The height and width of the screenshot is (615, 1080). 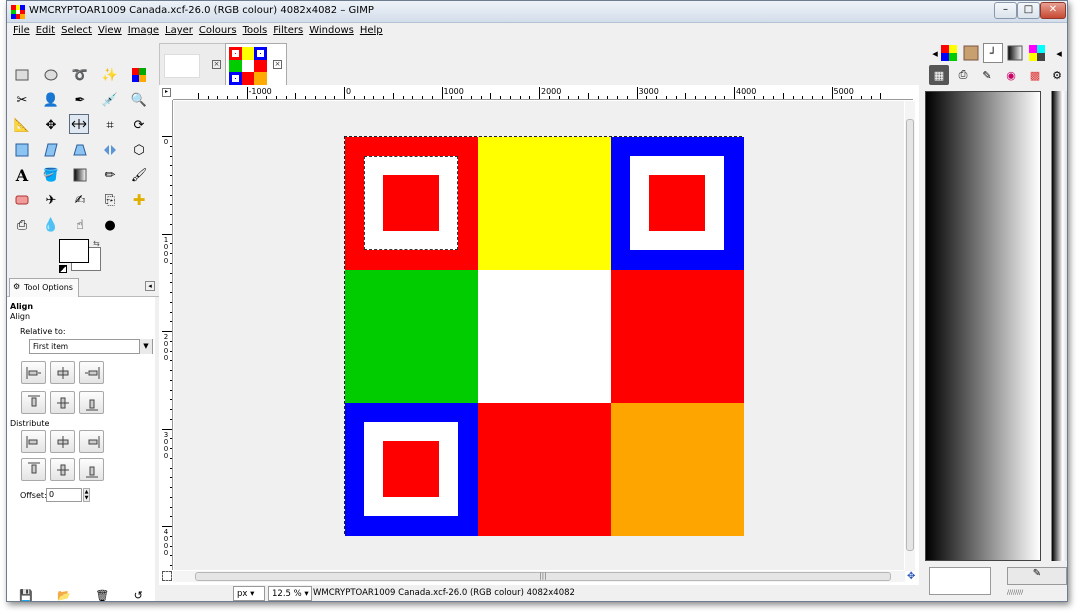 I want to click on distribute-bottom-button, so click(x=91, y=469).